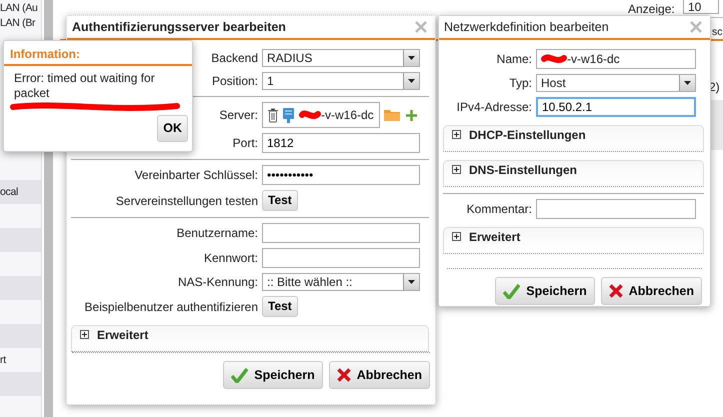 Image resolution: width=723 pixels, height=417 pixels. Describe the element at coordinates (514, 59) in the screenshot. I see `field-label: Name:` at that location.